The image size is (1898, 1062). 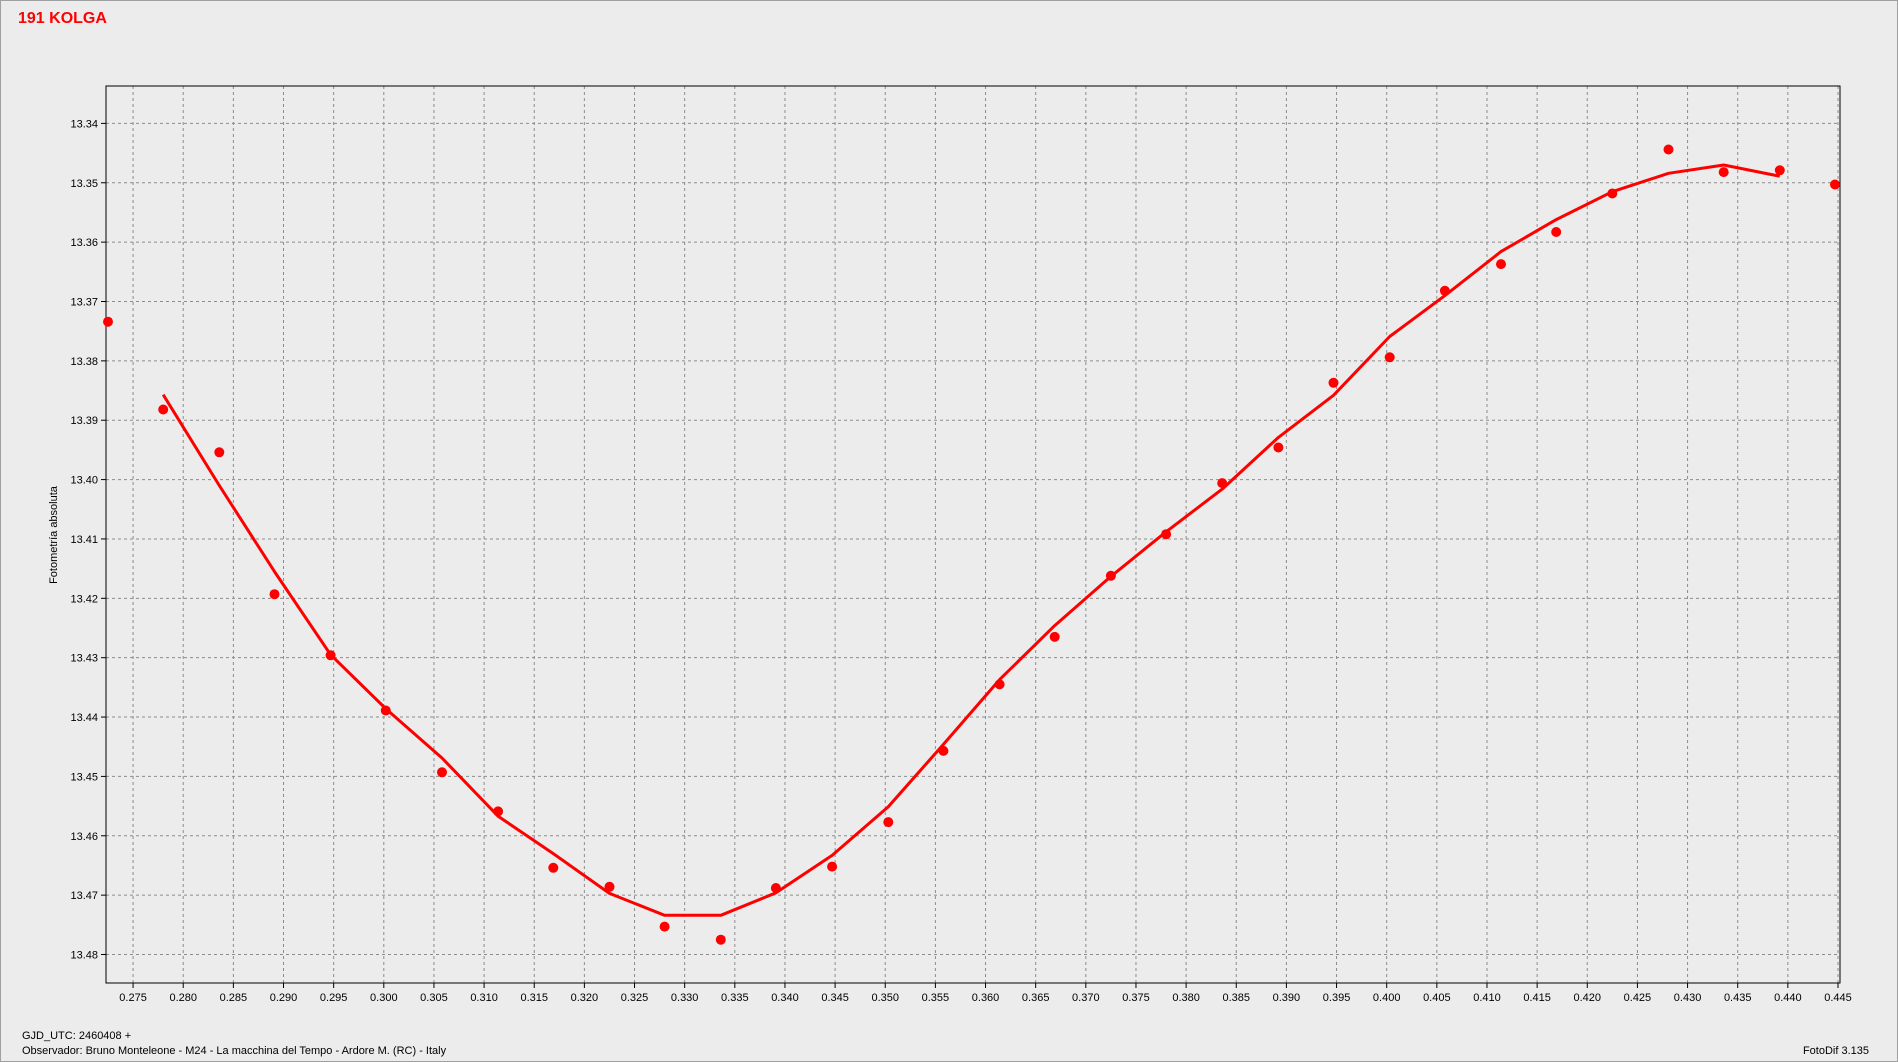 I want to click on x-tick-label: 0.435, so click(x=1738, y=998).